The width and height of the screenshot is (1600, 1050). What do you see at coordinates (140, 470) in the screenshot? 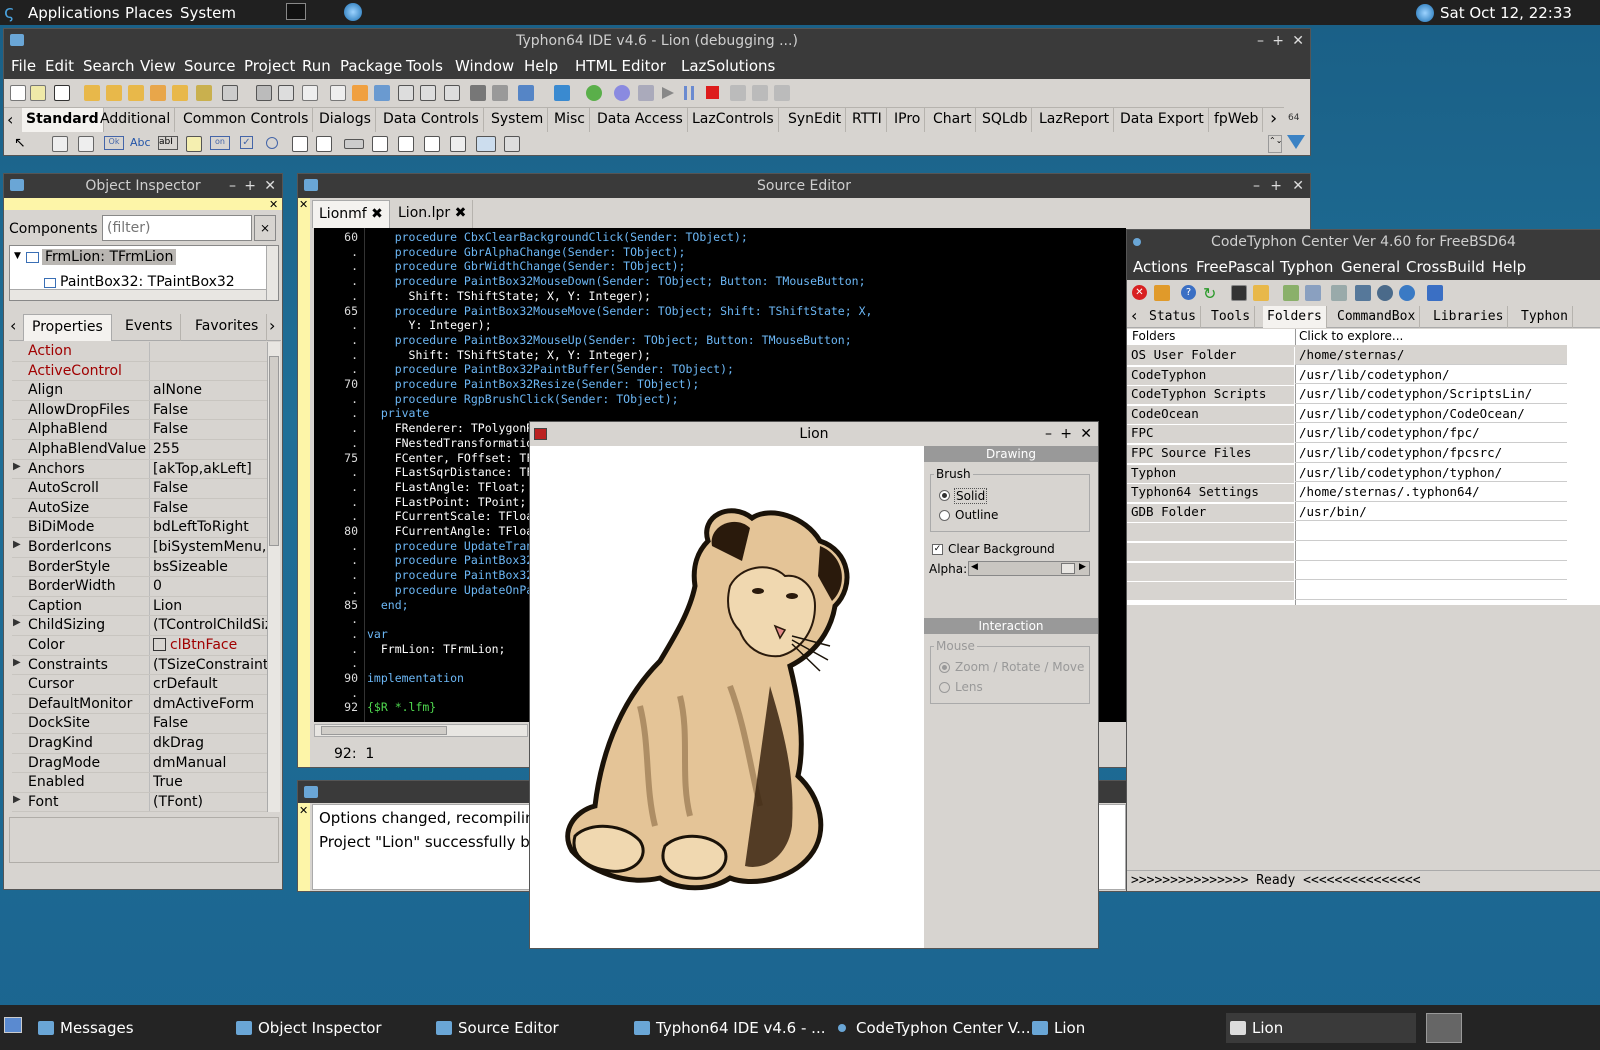
I see `property-row: ▶ Anchors [akTop,akLeft]` at bounding box center [140, 470].